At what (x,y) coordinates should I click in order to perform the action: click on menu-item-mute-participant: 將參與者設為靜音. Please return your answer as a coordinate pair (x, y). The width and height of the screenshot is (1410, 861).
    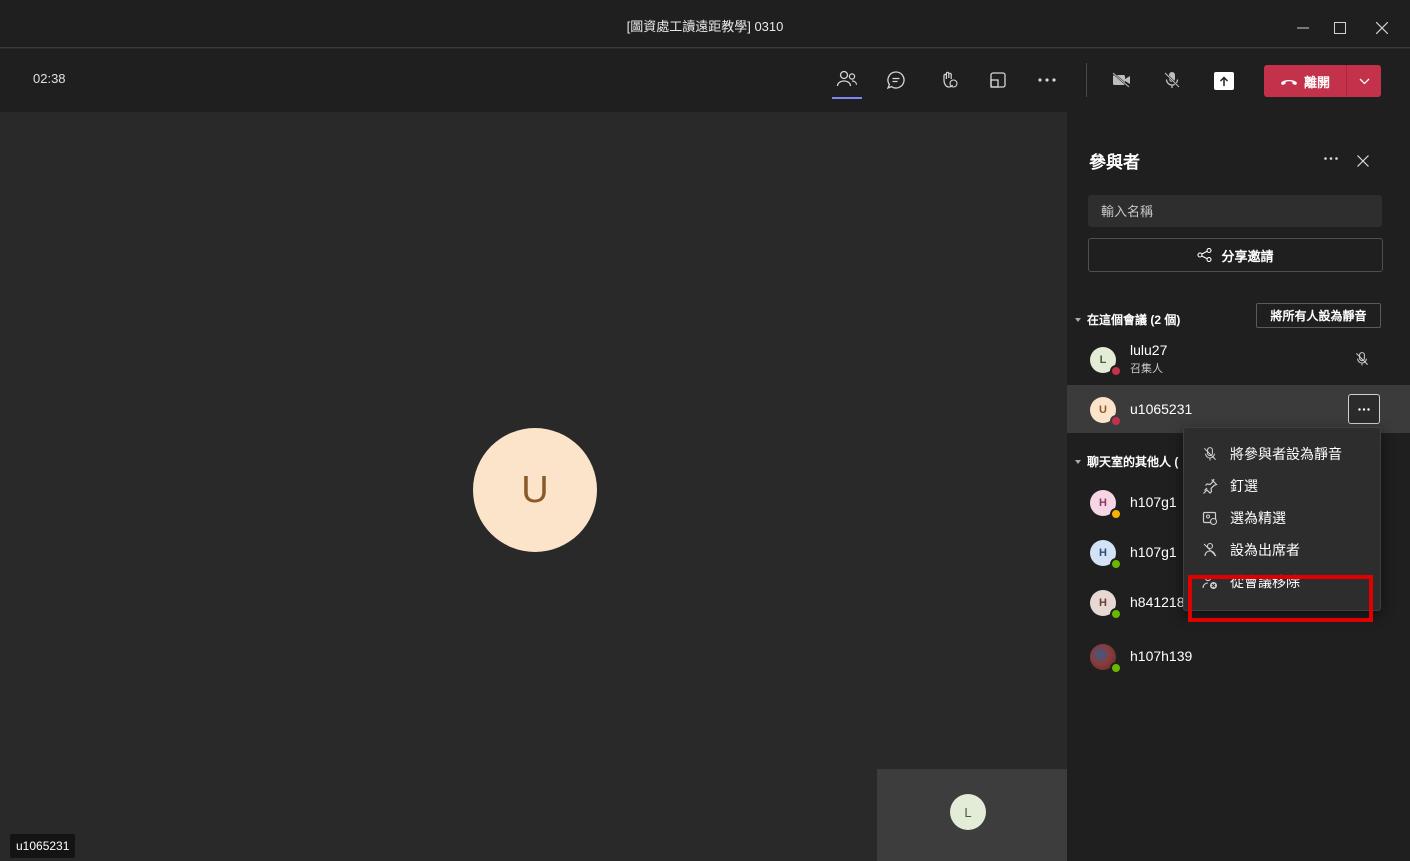
    Looking at the image, I should click on (1283, 454).